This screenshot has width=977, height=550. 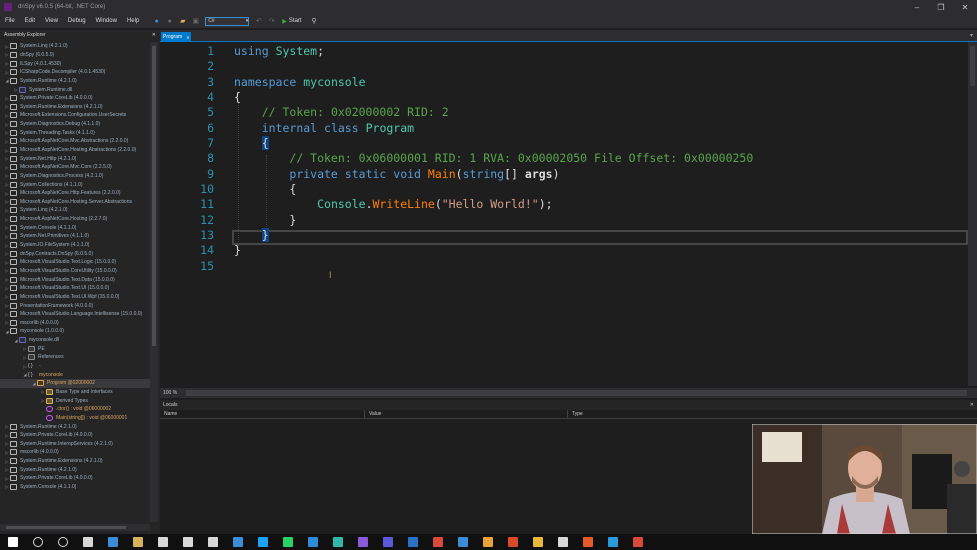 What do you see at coordinates (75, 305) in the screenshot?
I see `tree-node: ▷ PresentationFramework (4.0.0.0)` at bounding box center [75, 305].